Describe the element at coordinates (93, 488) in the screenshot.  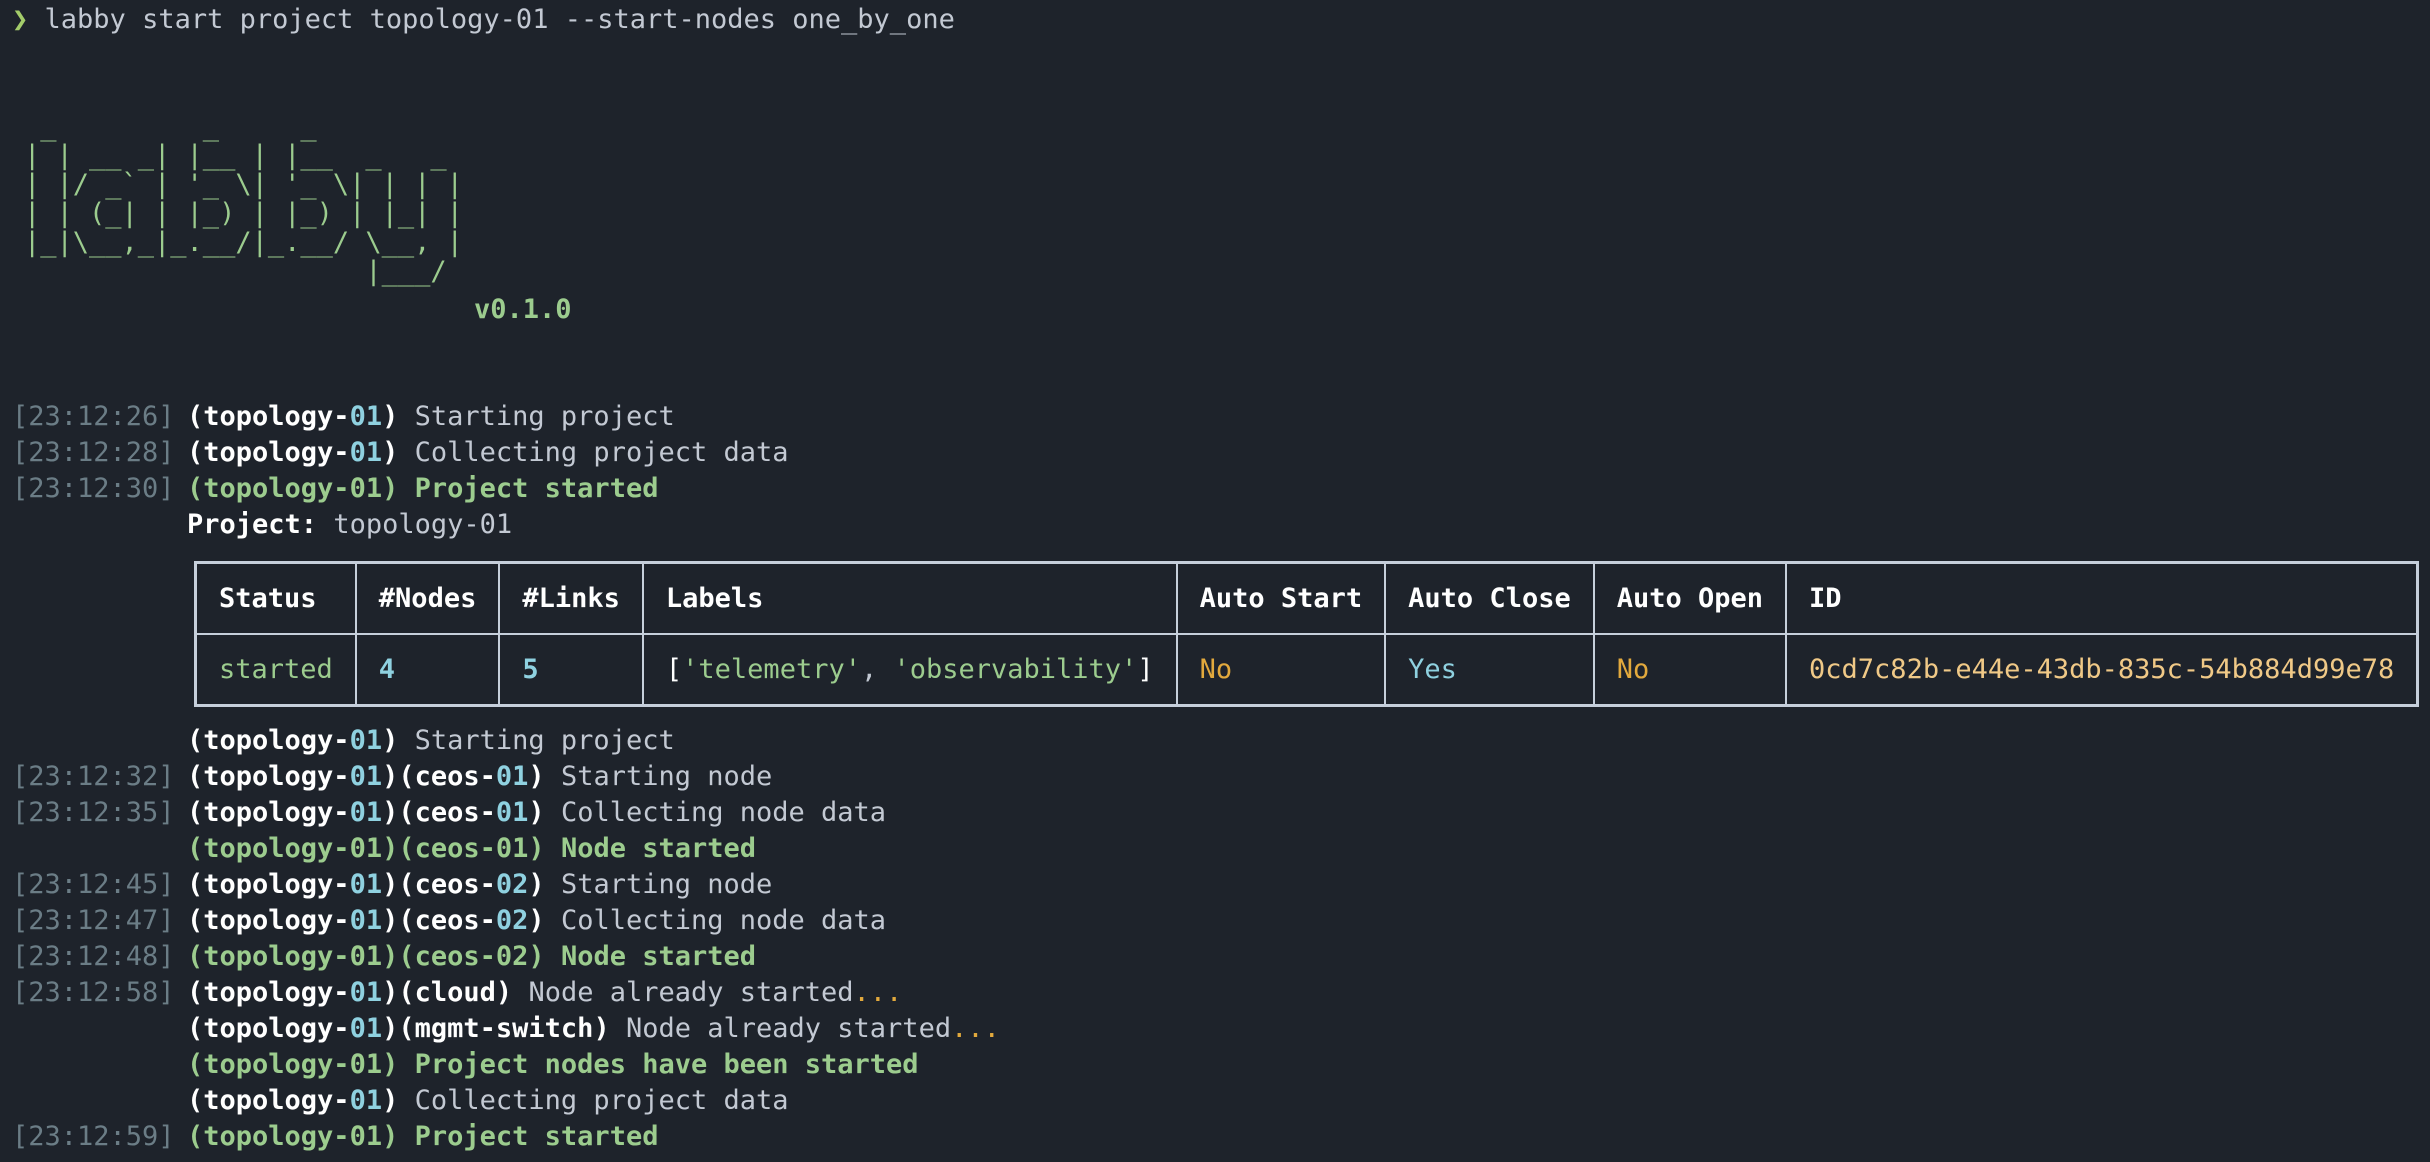
I see `timestamp: [23:12:30]` at that location.